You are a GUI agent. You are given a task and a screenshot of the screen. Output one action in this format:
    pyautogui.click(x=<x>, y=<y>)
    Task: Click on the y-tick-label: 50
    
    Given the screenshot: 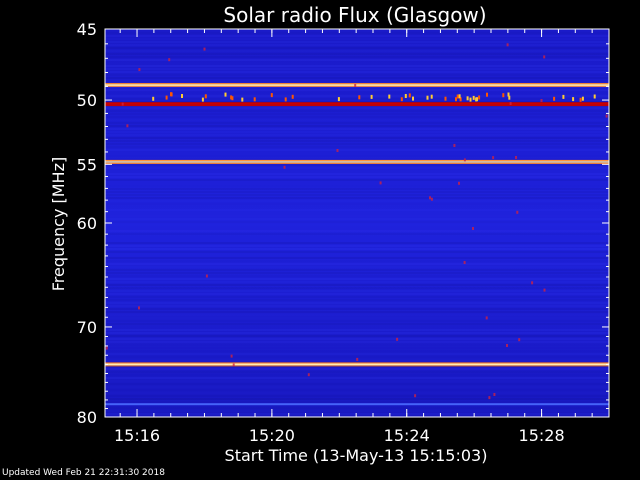 What is the action you would take?
    pyautogui.click(x=87, y=100)
    